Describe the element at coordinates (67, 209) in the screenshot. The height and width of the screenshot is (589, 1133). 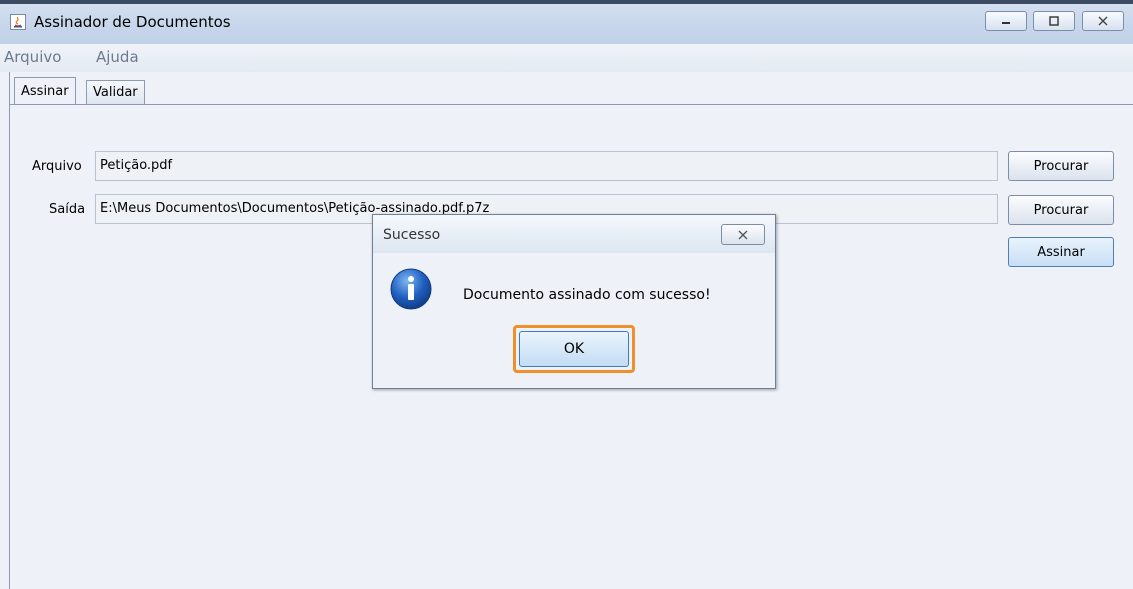
I see `saida-label: Saída` at that location.